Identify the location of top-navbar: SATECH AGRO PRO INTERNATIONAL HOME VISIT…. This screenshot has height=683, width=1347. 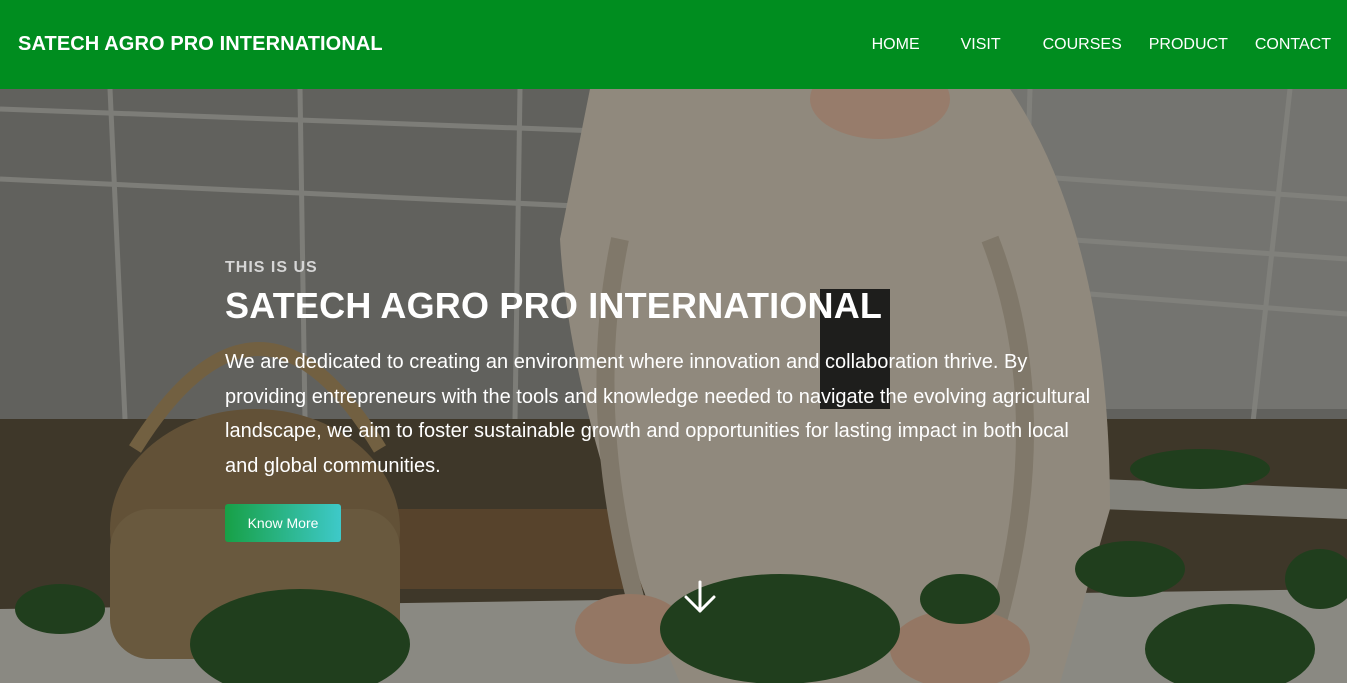
(673, 44).